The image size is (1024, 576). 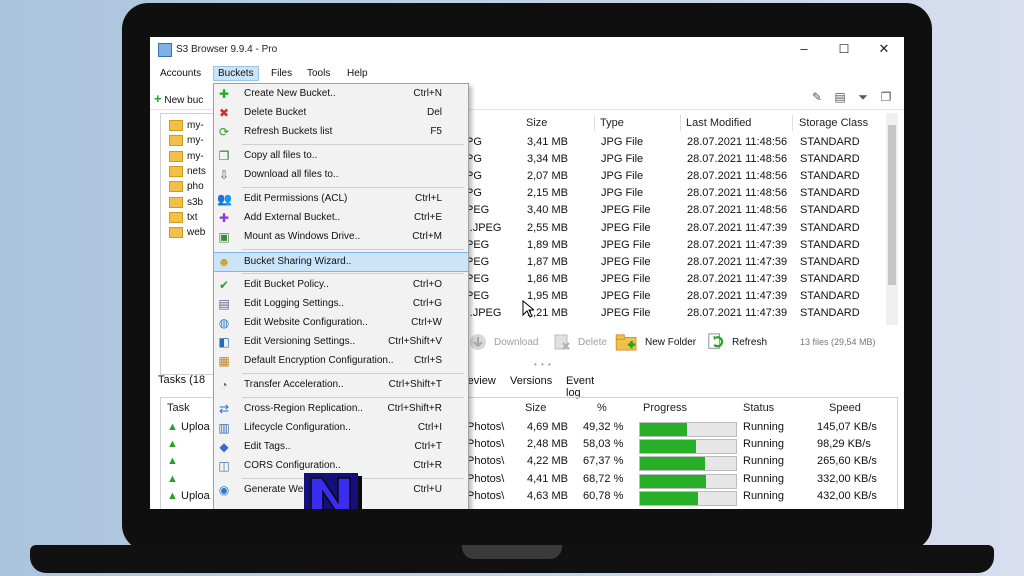 What do you see at coordinates (341, 304) in the screenshot?
I see `menu-item-edit-logging-settings: ▤ Edit Logging Settings.. Ctrl+G` at bounding box center [341, 304].